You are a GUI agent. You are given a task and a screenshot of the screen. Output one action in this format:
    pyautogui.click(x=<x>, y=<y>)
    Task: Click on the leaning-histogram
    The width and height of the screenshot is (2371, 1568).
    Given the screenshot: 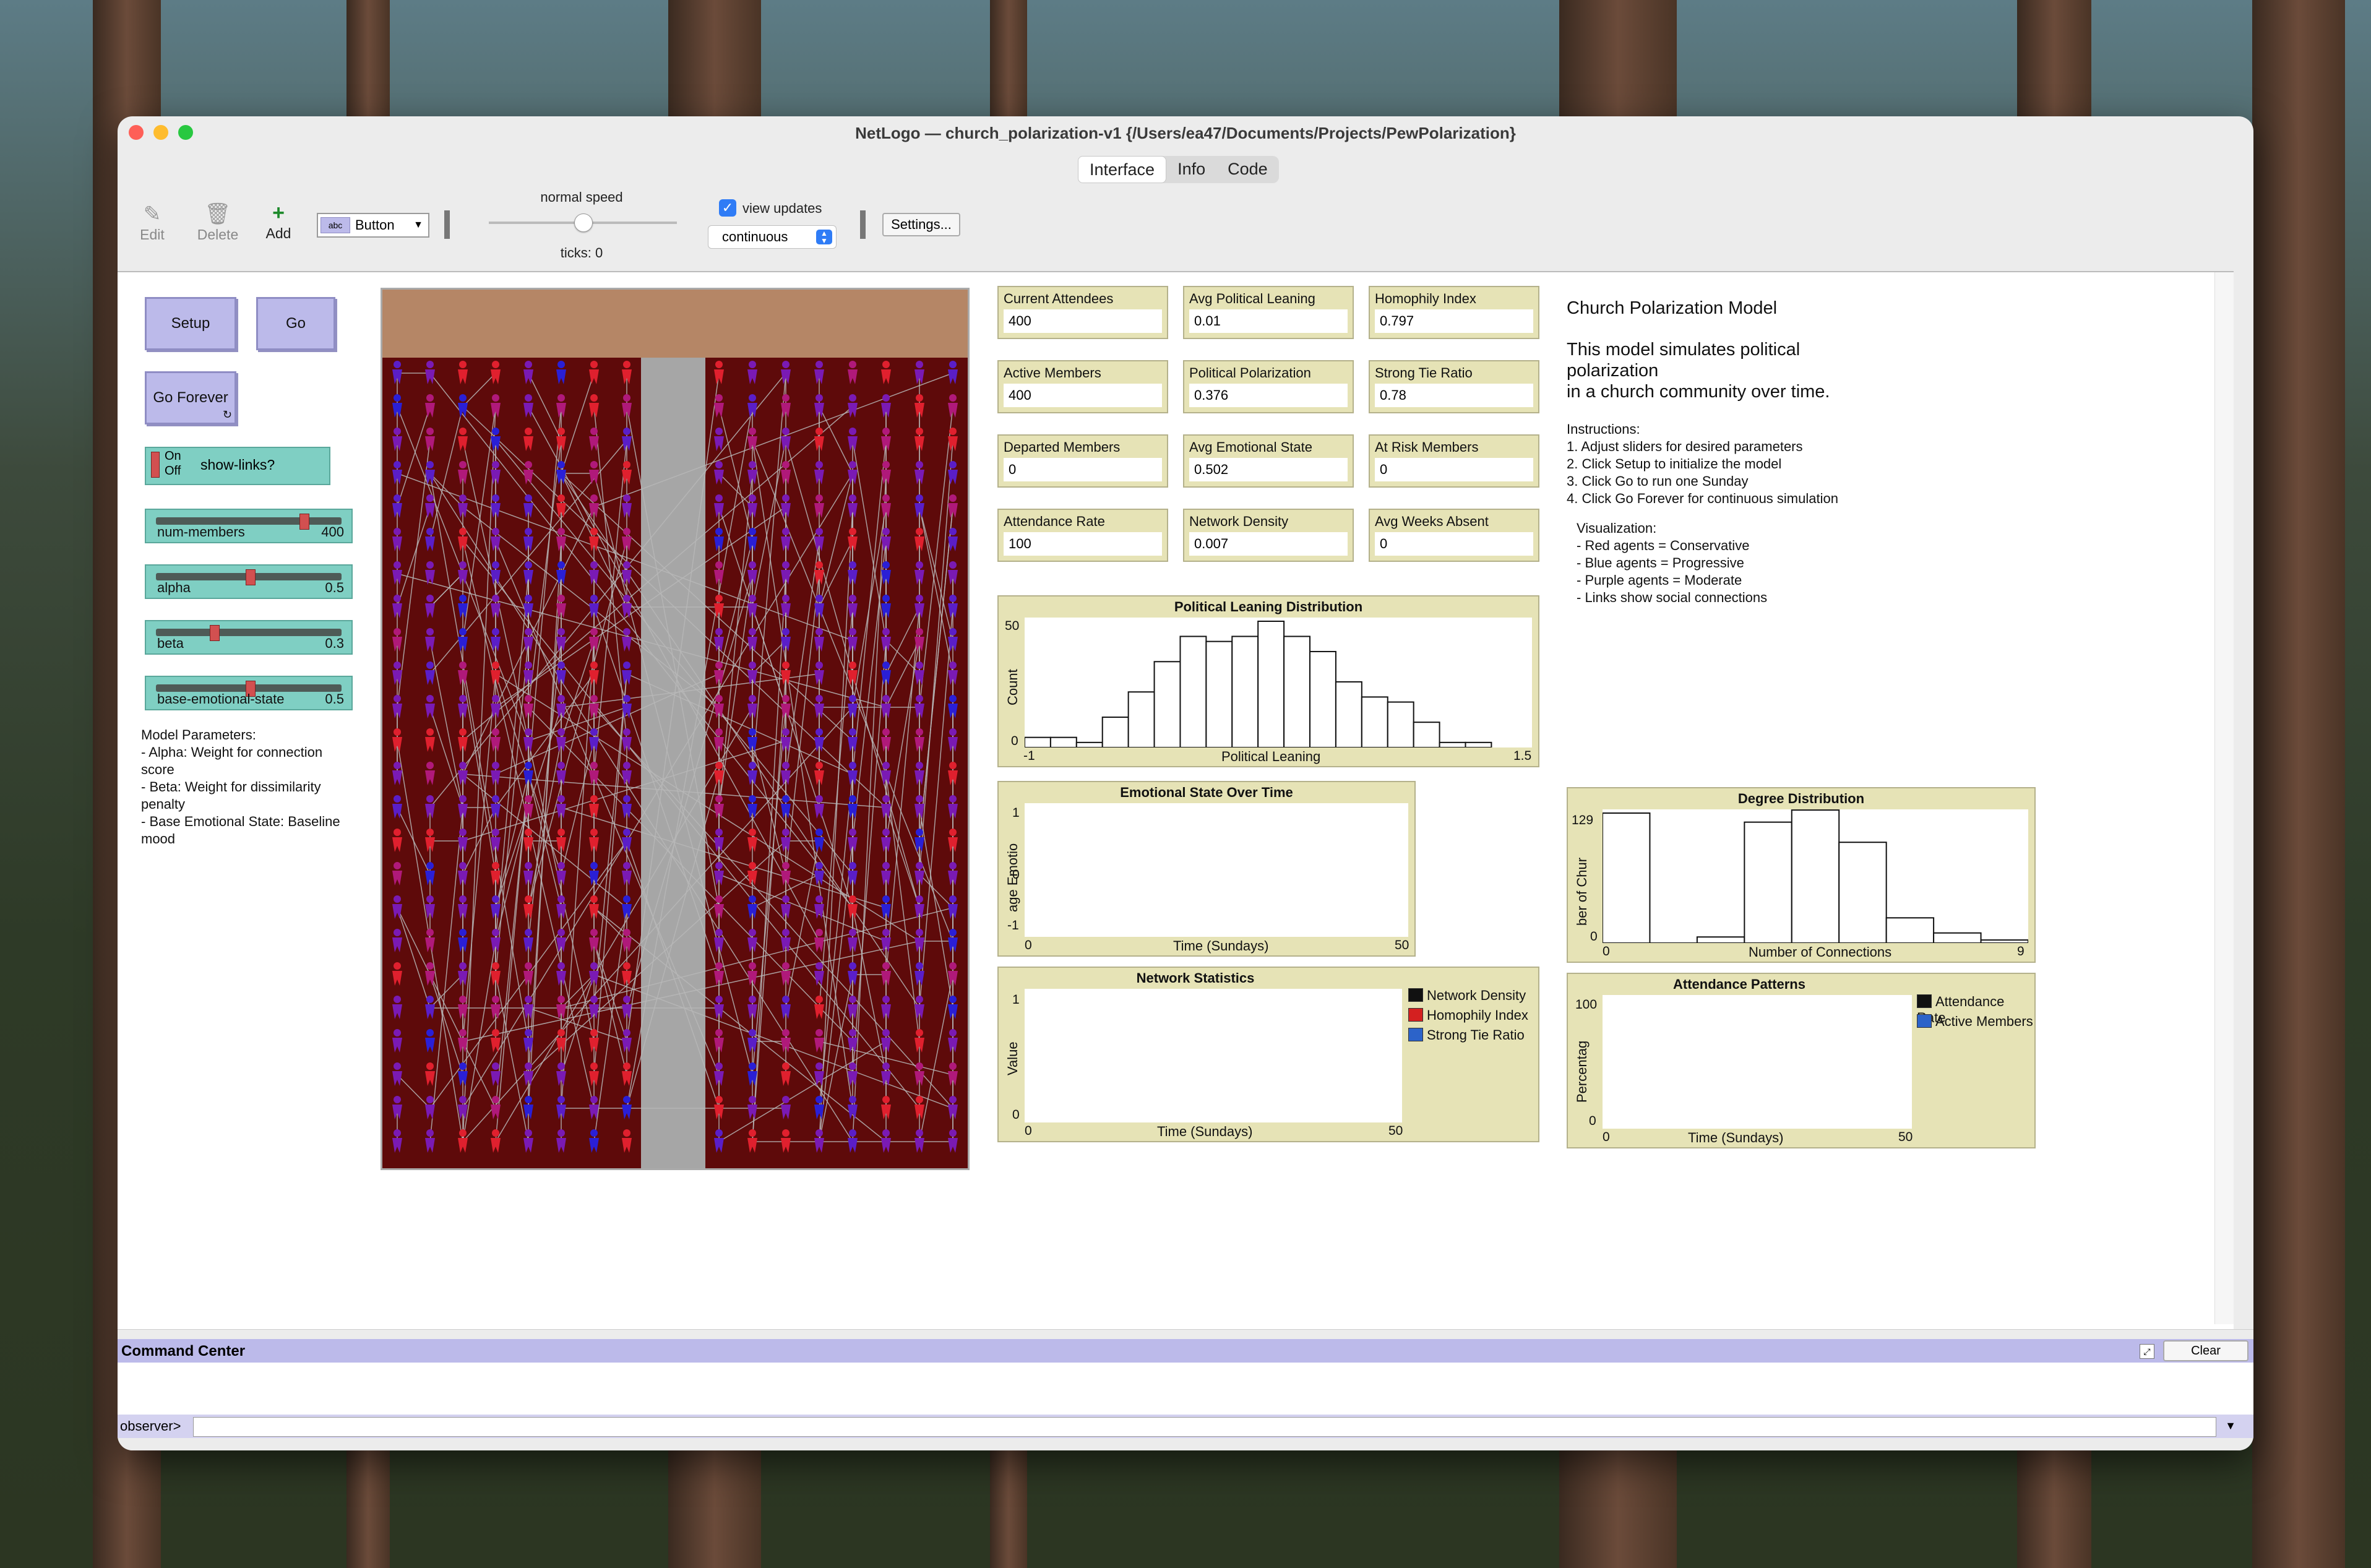 What is the action you would take?
    pyautogui.click(x=1258, y=685)
    